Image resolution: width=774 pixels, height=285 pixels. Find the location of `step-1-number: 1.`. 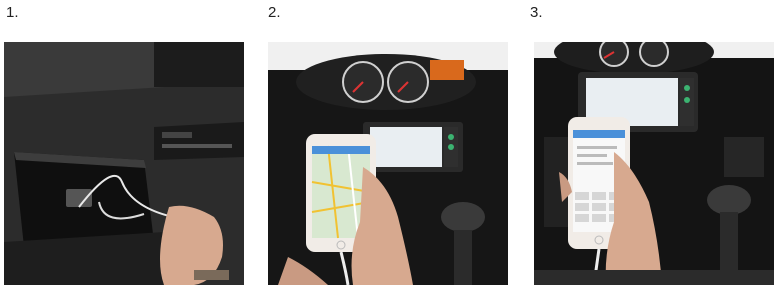

step-1-number: 1. is located at coordinates (12, 12).